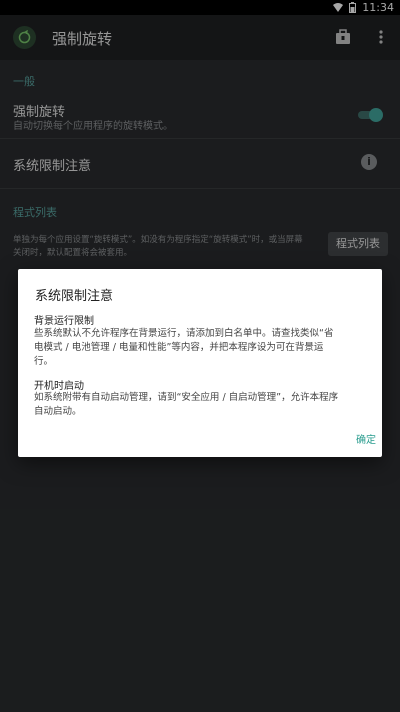 The width and height of the screenshot is (400, 712). I want to click on dialog-title: 系统限制注意, so click(74, 296).